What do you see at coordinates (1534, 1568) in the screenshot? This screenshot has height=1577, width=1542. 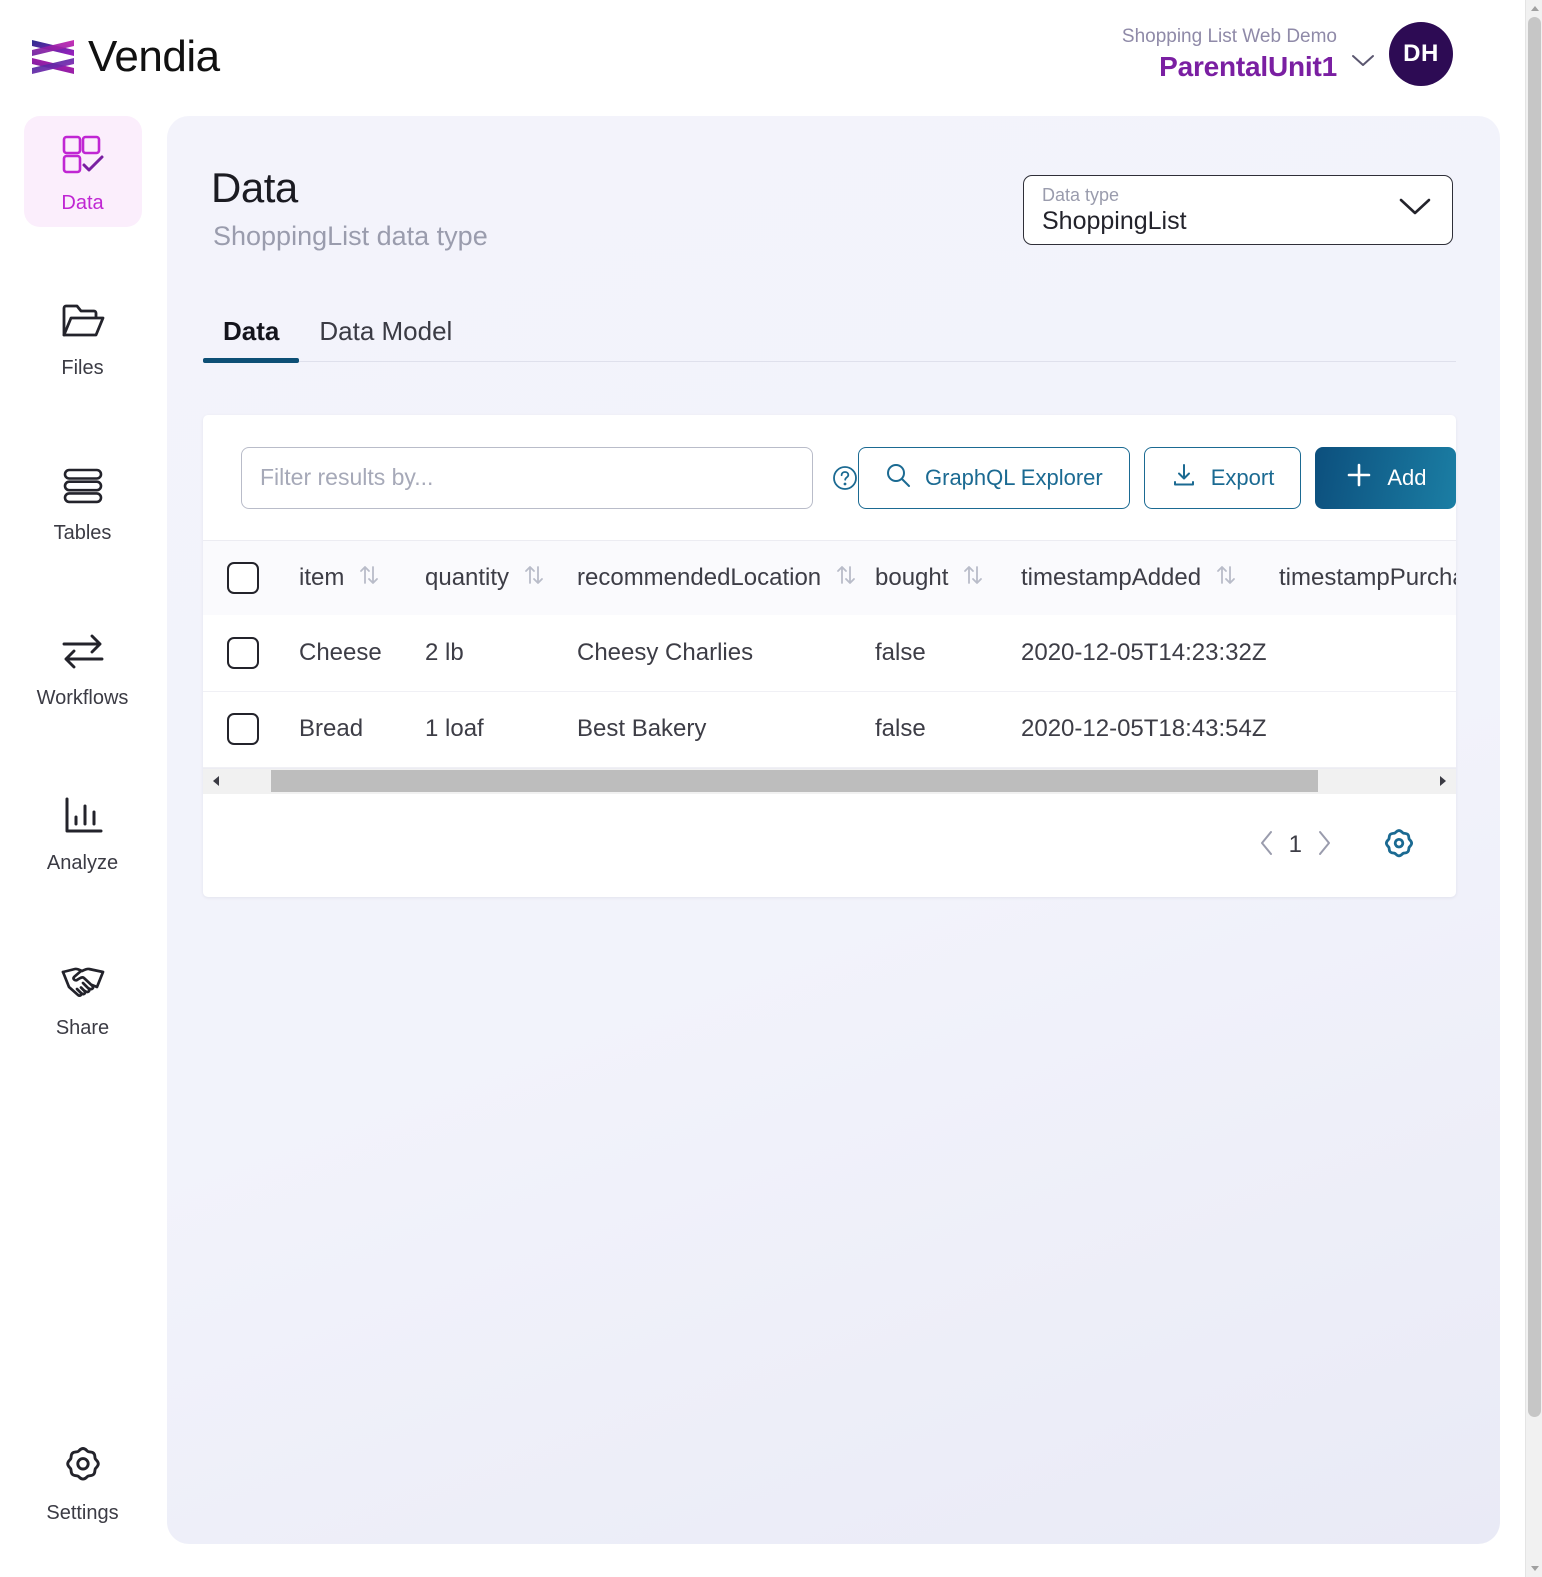 I see `scroll-down-arrow-icon` at bounding box center [1534, 1568].